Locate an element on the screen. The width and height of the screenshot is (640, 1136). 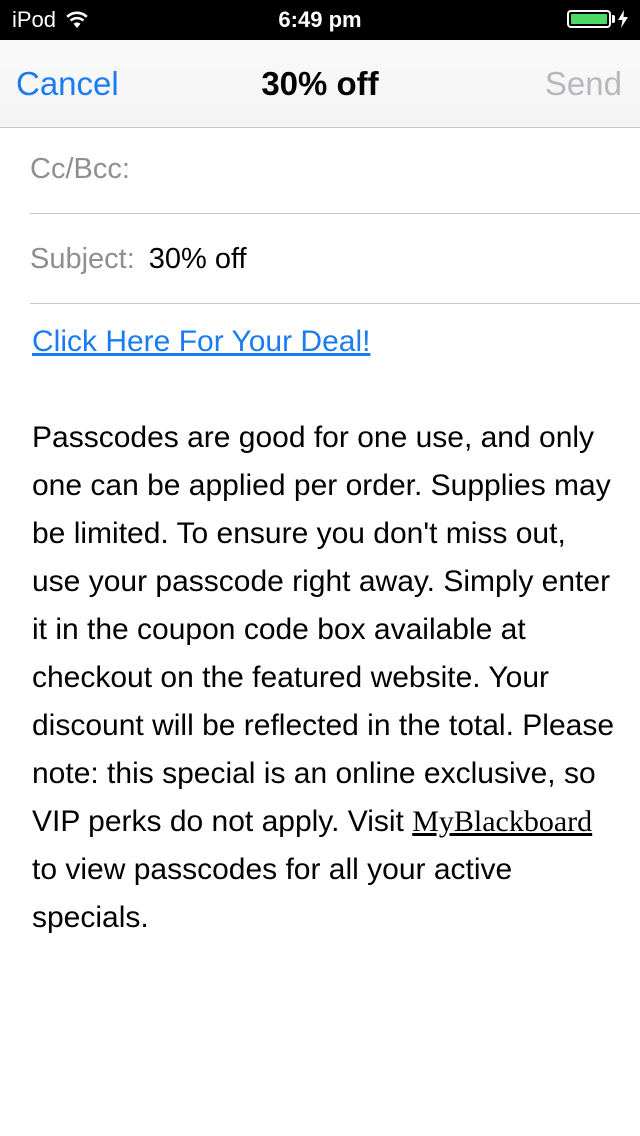
cancel-button: Cancel is located at coordinates (67, 84).